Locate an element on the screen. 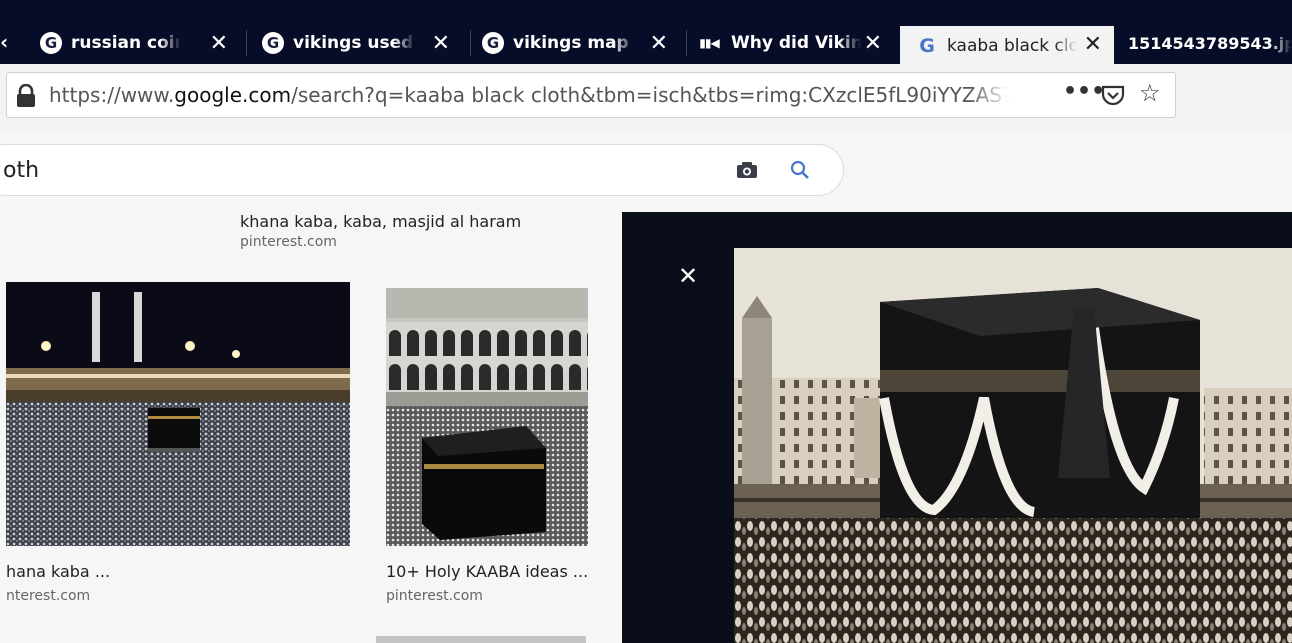  url-prefix: https://www. is located at coordinates (112, 95).